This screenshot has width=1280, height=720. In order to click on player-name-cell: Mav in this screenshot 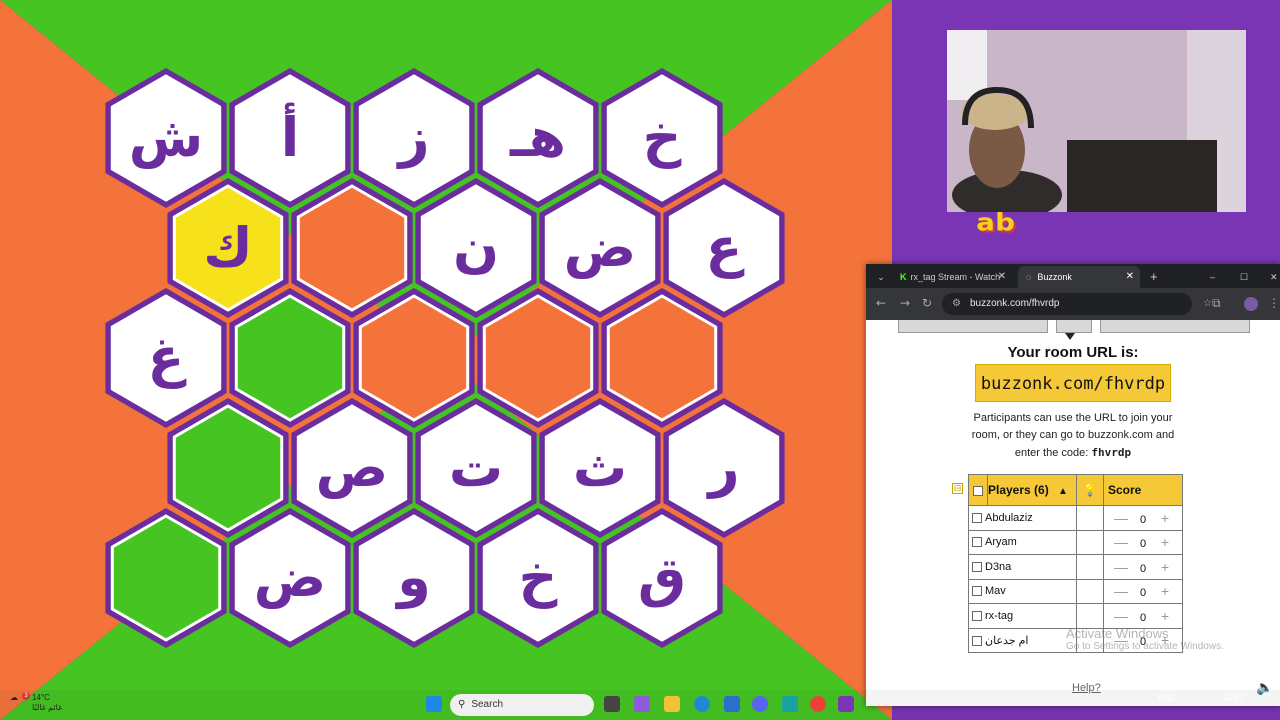, I will do `click(1022, 591)`.